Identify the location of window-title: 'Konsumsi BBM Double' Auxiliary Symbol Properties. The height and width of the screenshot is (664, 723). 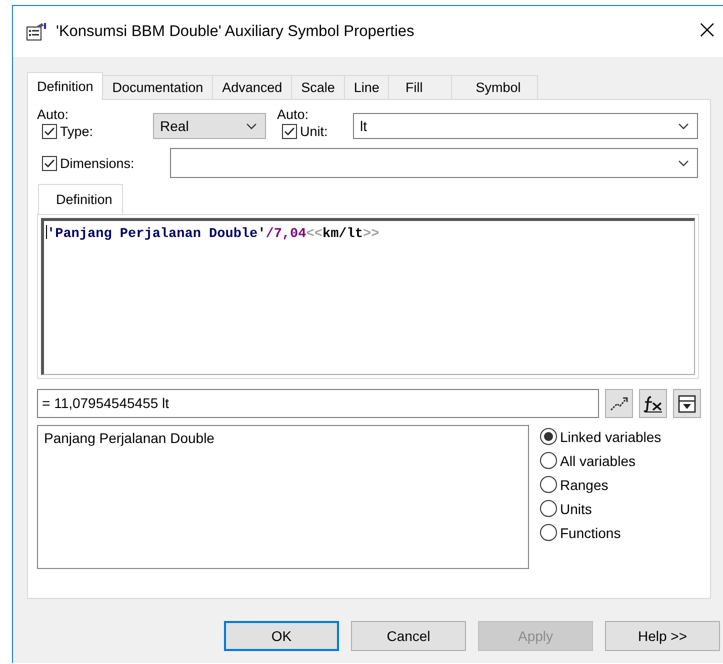
(236, 31).